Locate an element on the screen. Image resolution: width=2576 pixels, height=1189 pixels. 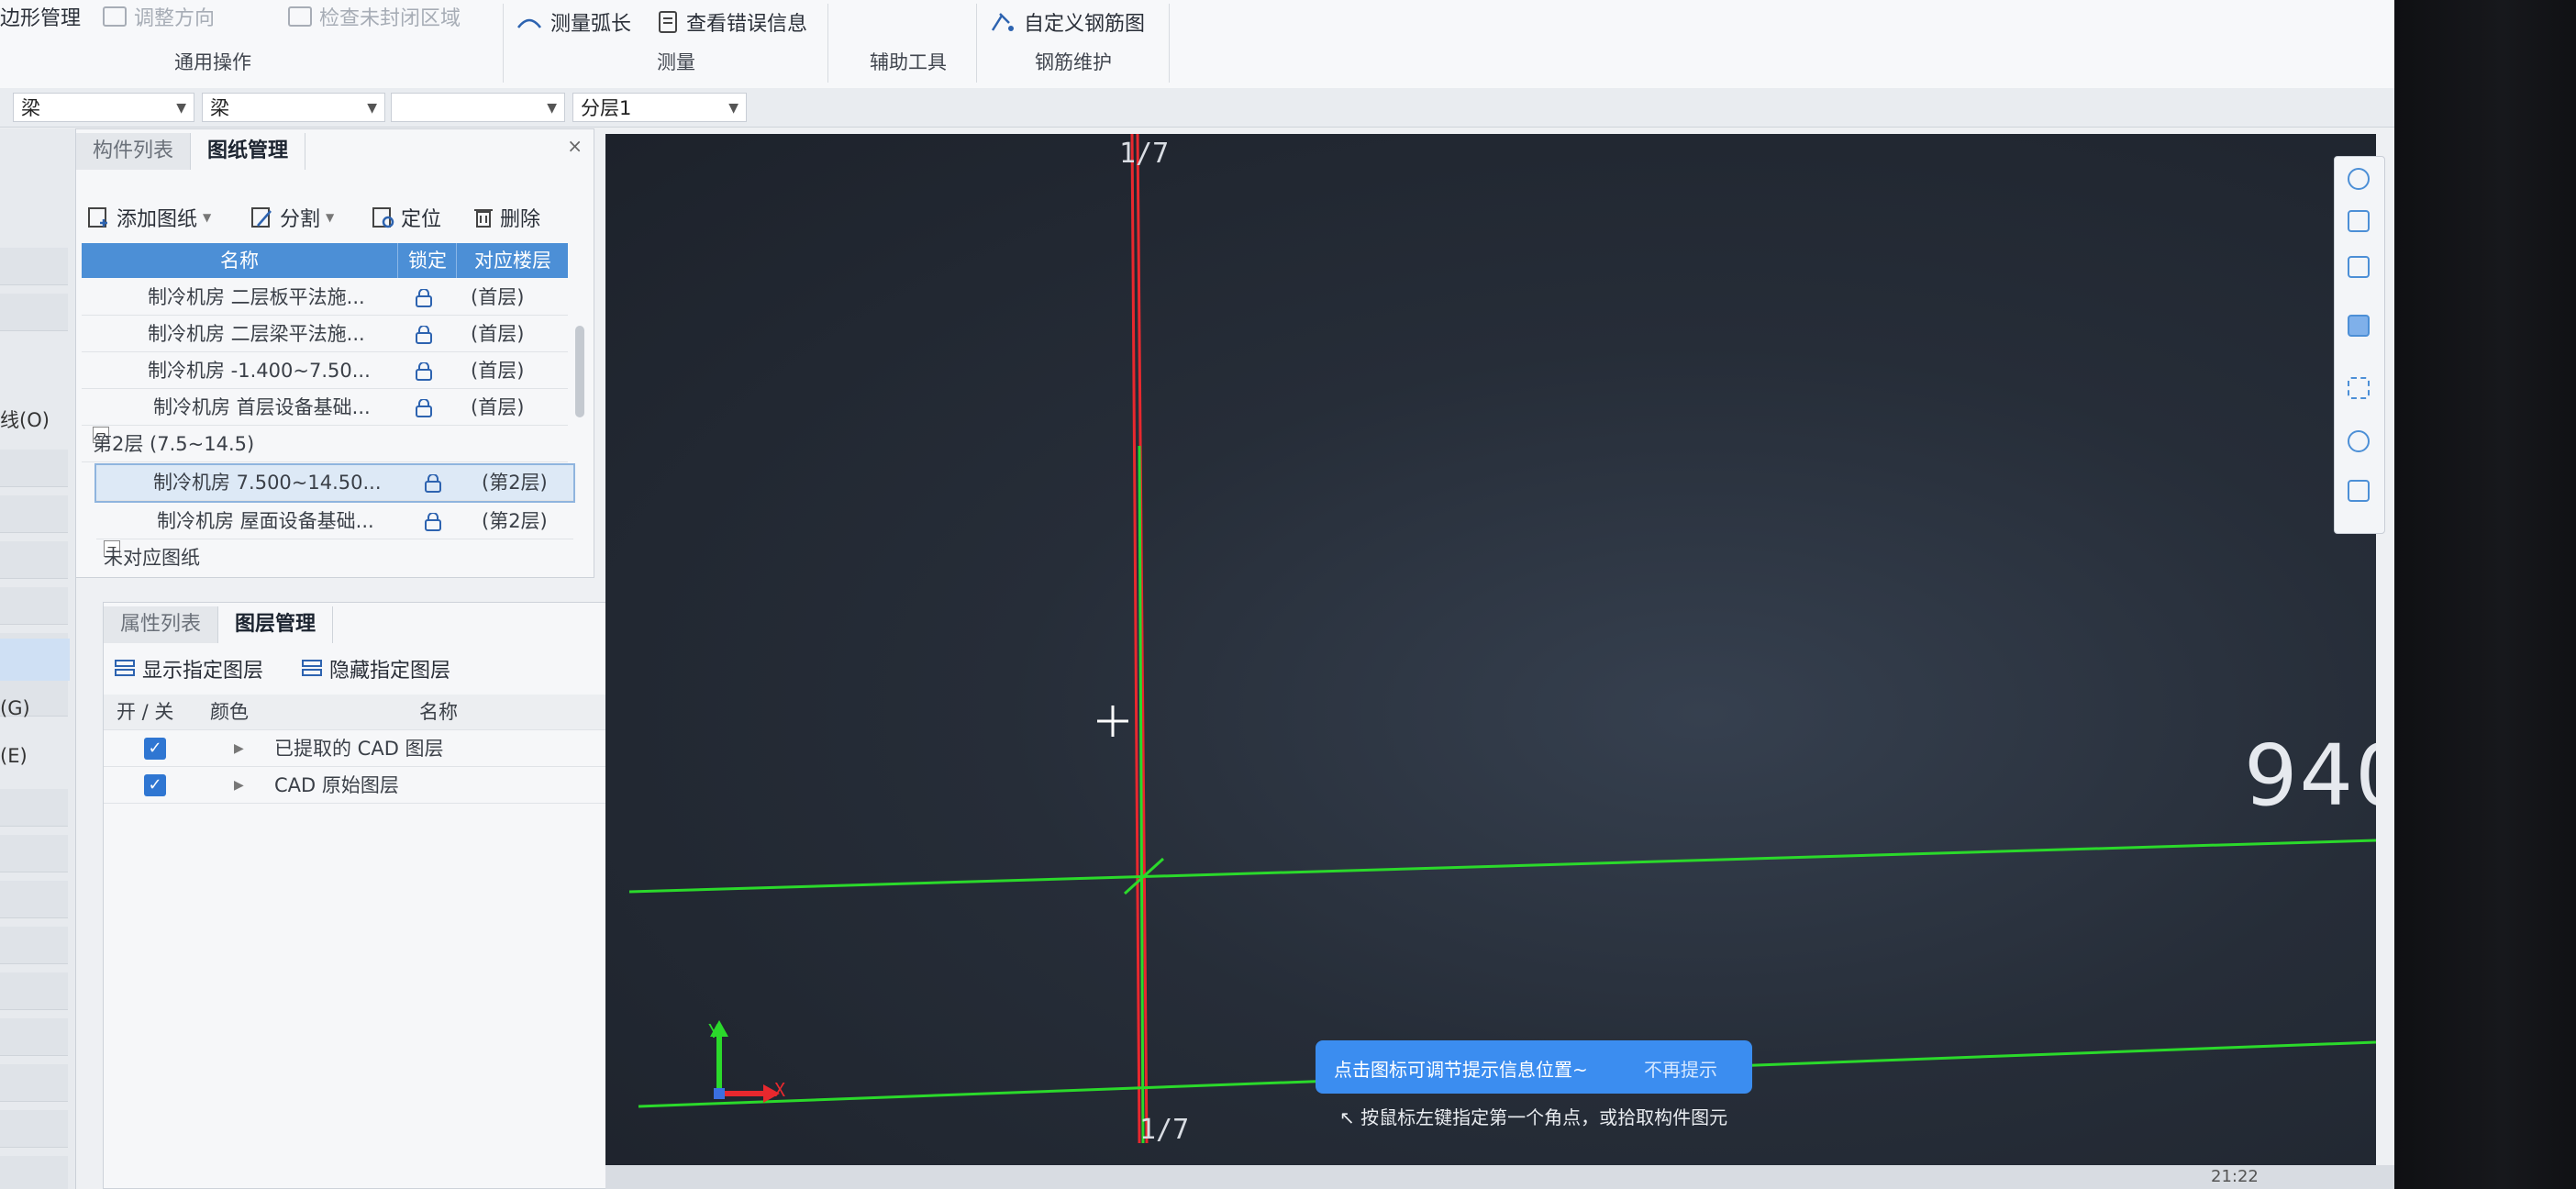
component-select: ▼ is located at coordinates (478, 108).